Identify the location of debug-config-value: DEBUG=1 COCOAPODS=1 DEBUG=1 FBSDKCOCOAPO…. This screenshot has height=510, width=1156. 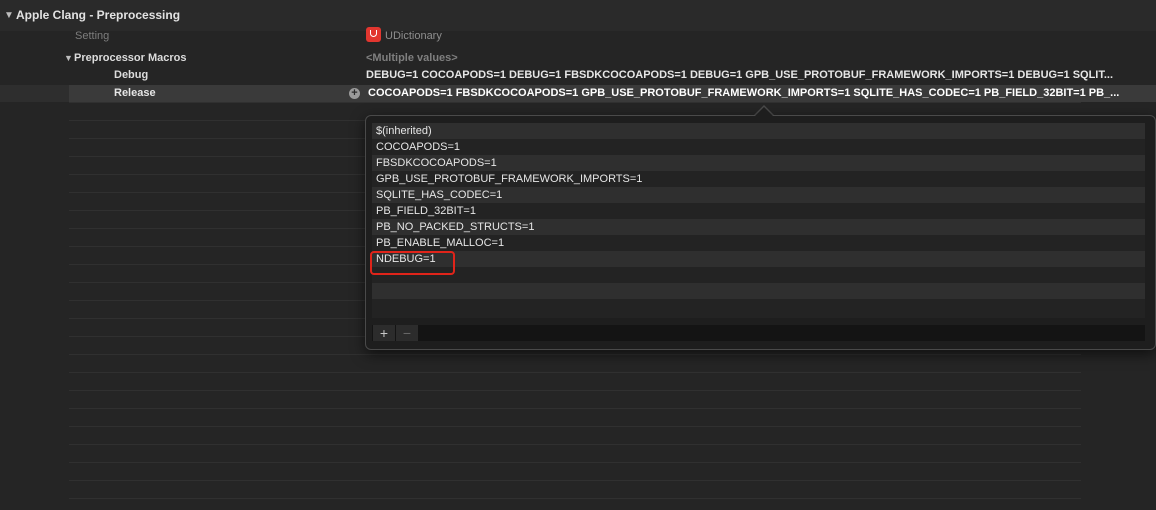
(758, 75).